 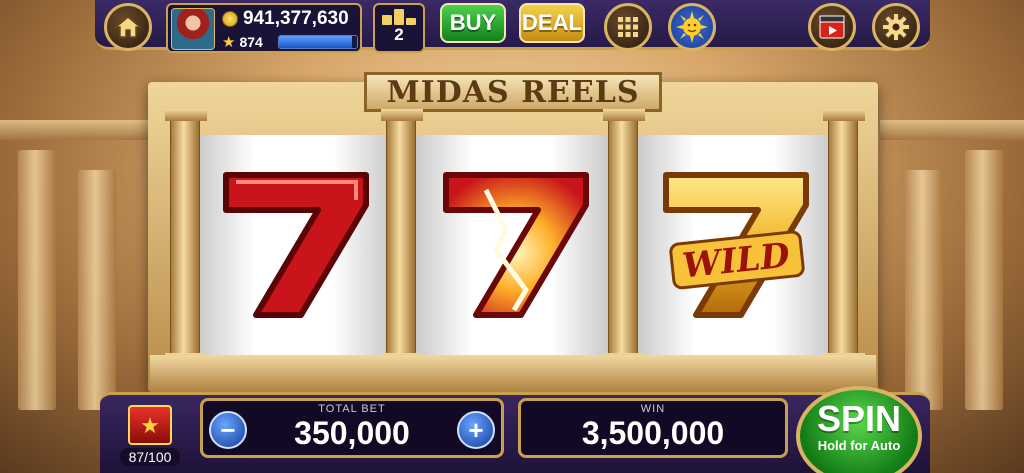 I want to click on podium-icon, so click(x=399, y=17).